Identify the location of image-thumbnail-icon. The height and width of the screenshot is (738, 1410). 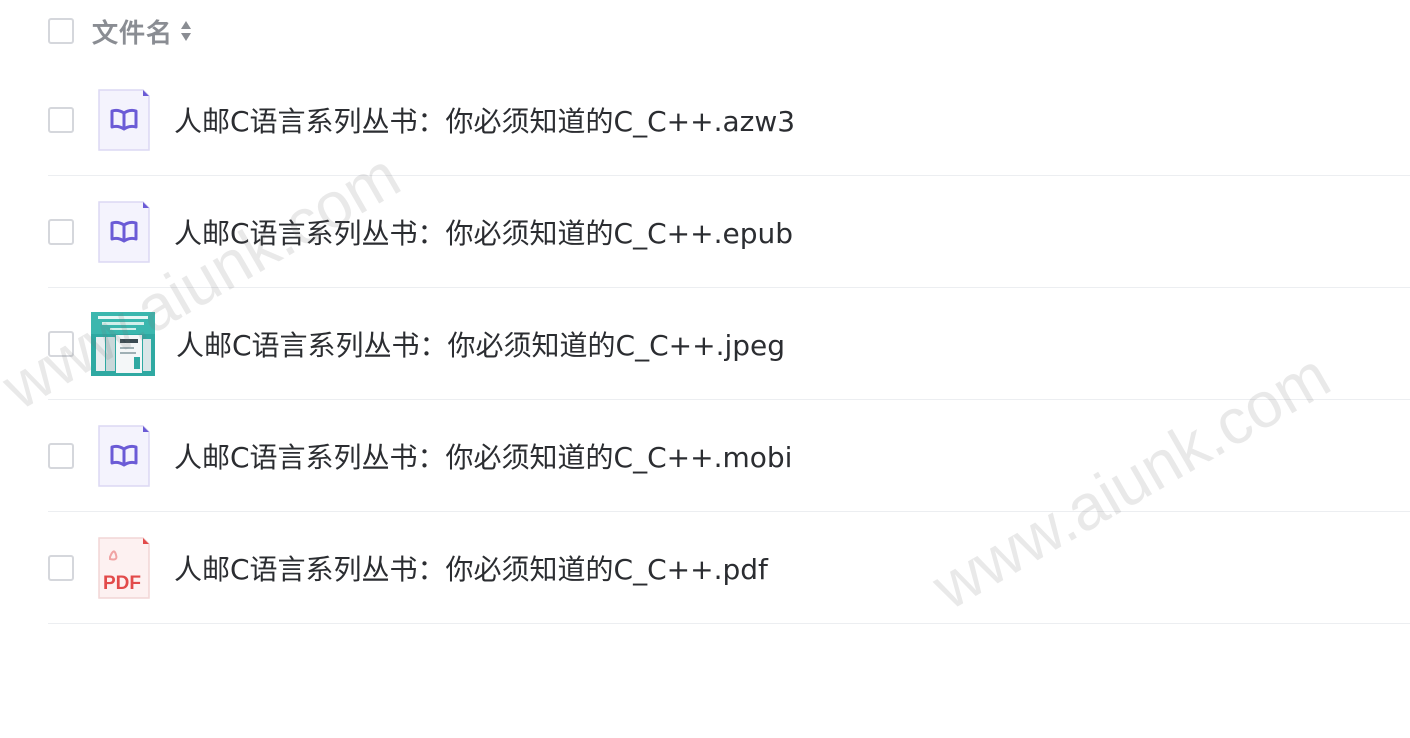
(123, 343).